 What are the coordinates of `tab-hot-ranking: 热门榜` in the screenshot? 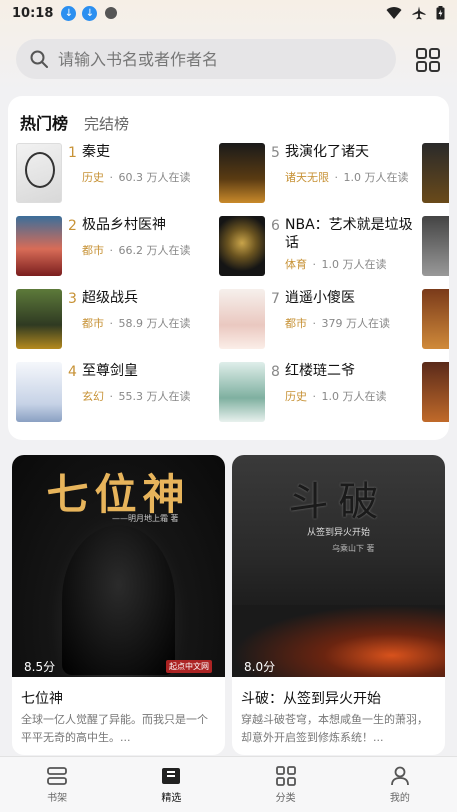 It's located at (44, 122).